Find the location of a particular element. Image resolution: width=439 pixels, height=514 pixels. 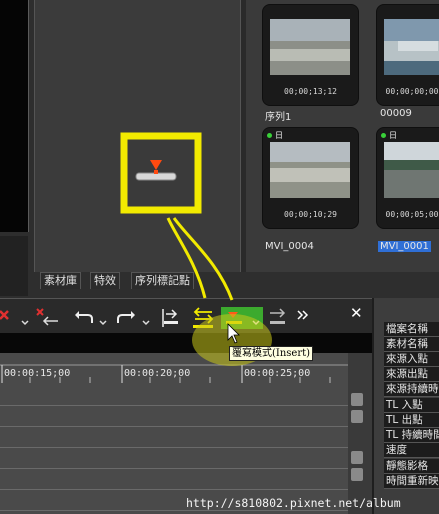

tooltip: 覆寫模式(Insert) is located at coordinates (271, 353).